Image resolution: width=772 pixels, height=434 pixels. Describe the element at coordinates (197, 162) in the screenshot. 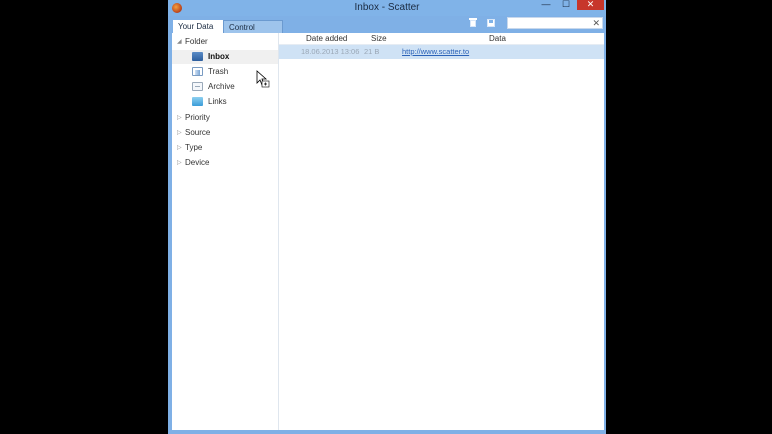

I see `sidebar-item-label: Device` at that location.